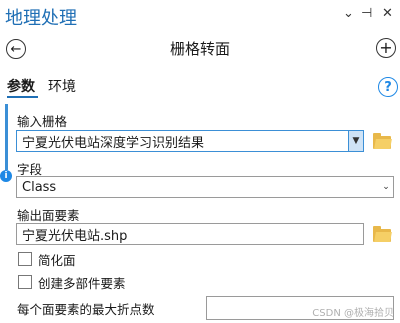 The width and height of the screenshot is (400, 323). I want to click on help-glyph: ?, so click(388, 87).